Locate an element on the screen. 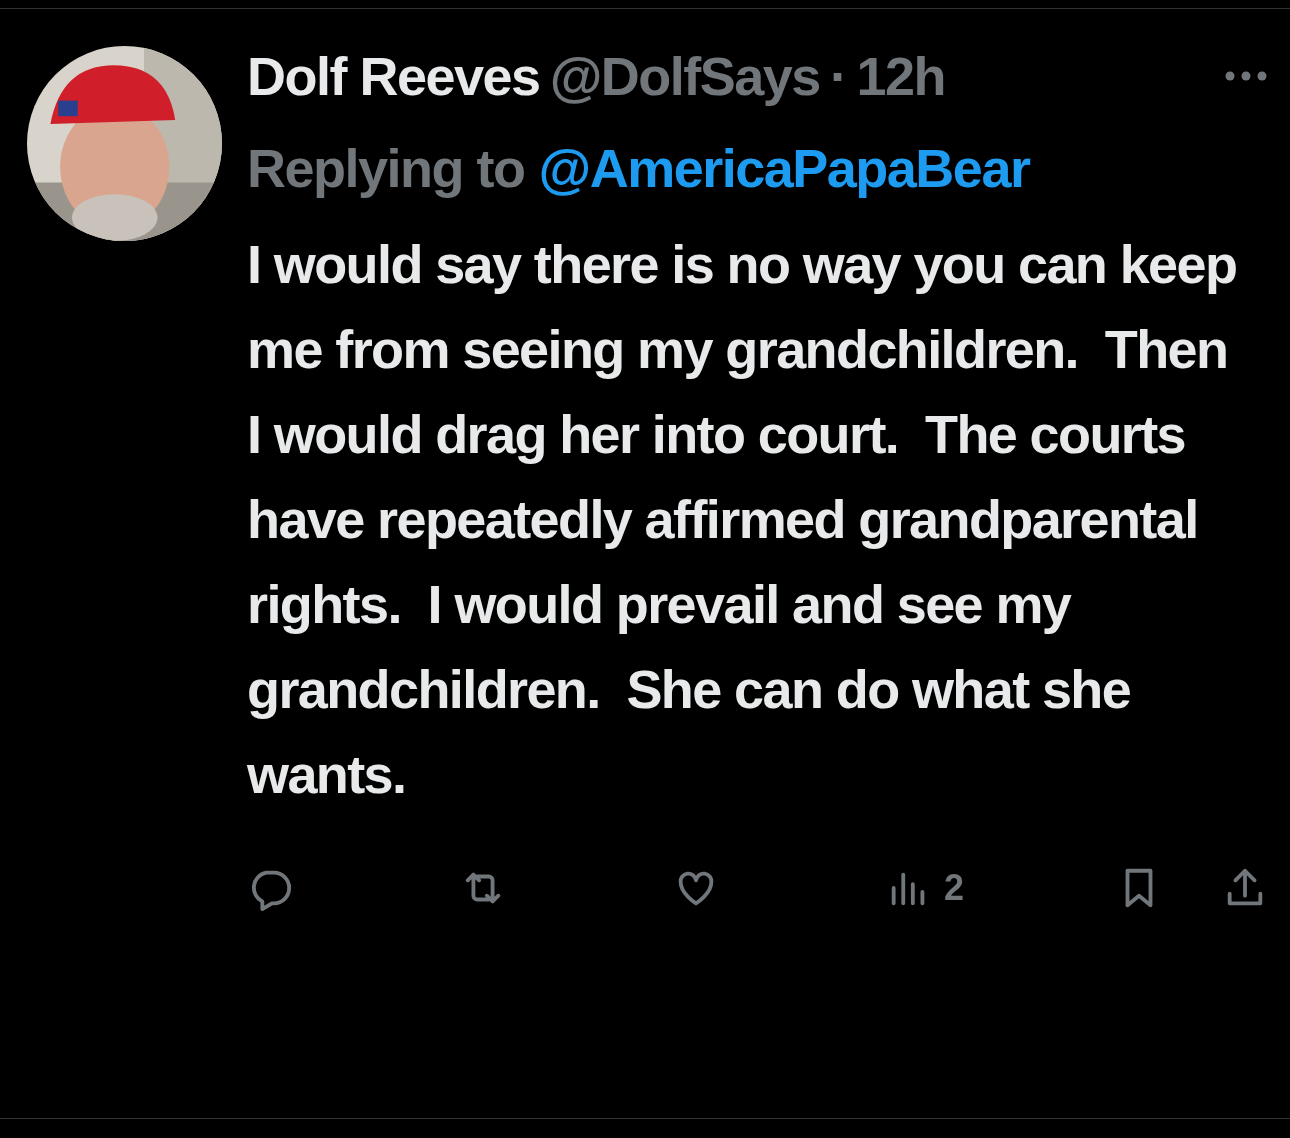 Image resolution: width=1290 pixels, height=1138 pixels. replying-label: Replying to is located at coordinates (386, 168).